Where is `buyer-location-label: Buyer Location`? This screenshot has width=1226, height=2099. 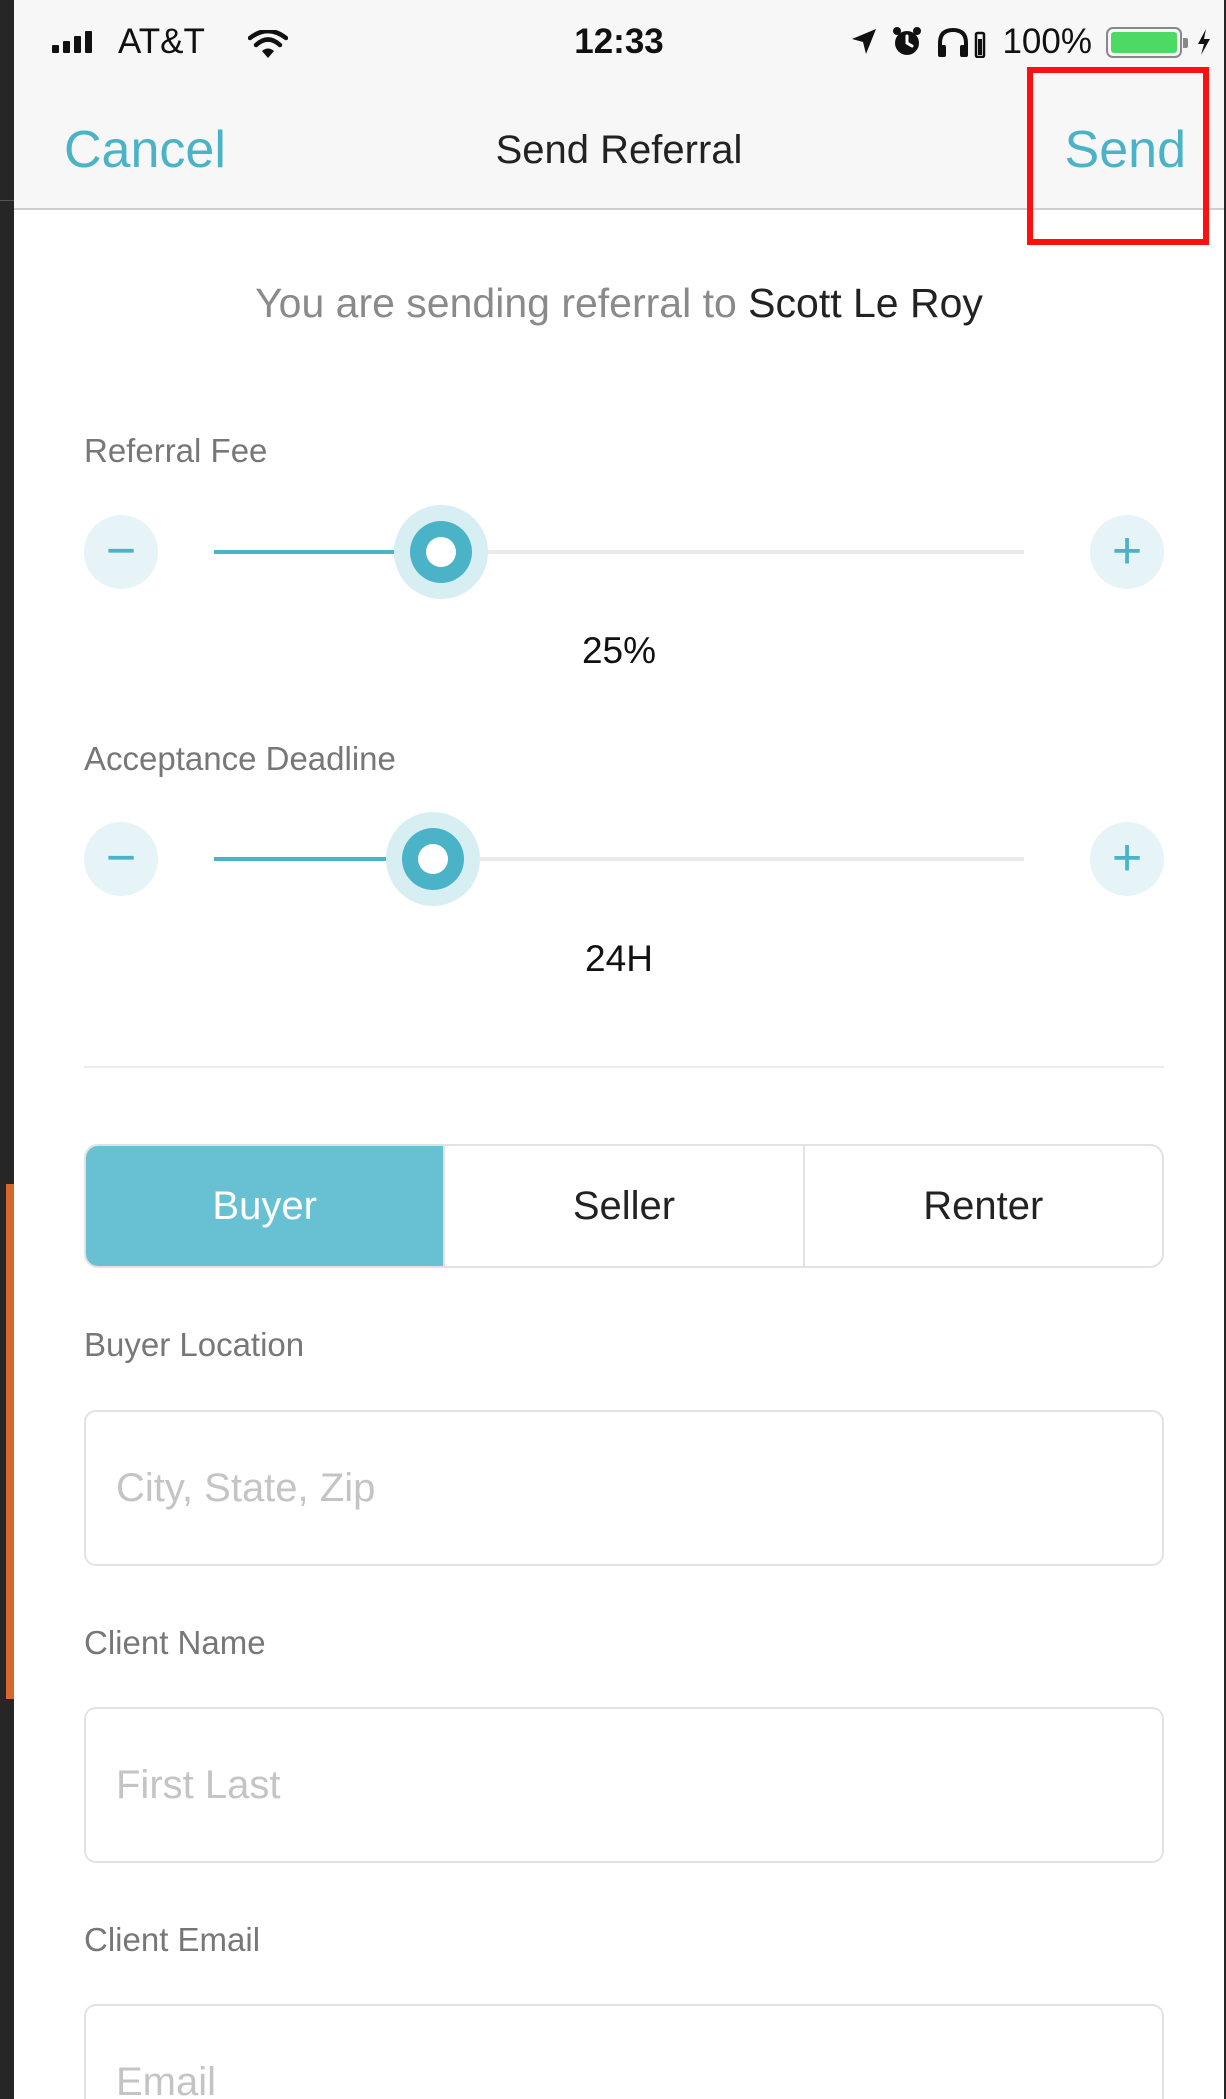 buyer-location-label: Buyer Location is located at coordinates (194, 1344).